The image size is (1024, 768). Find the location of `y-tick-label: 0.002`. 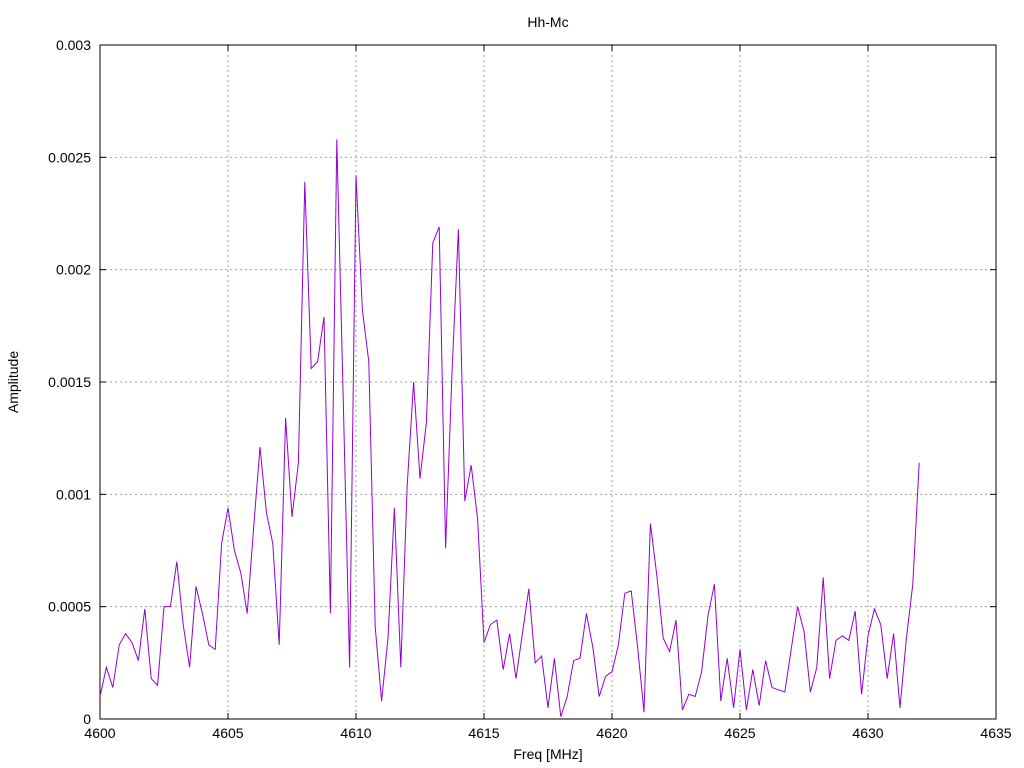

y-tick-label: 0.002 is located at coordinates (73, 270).